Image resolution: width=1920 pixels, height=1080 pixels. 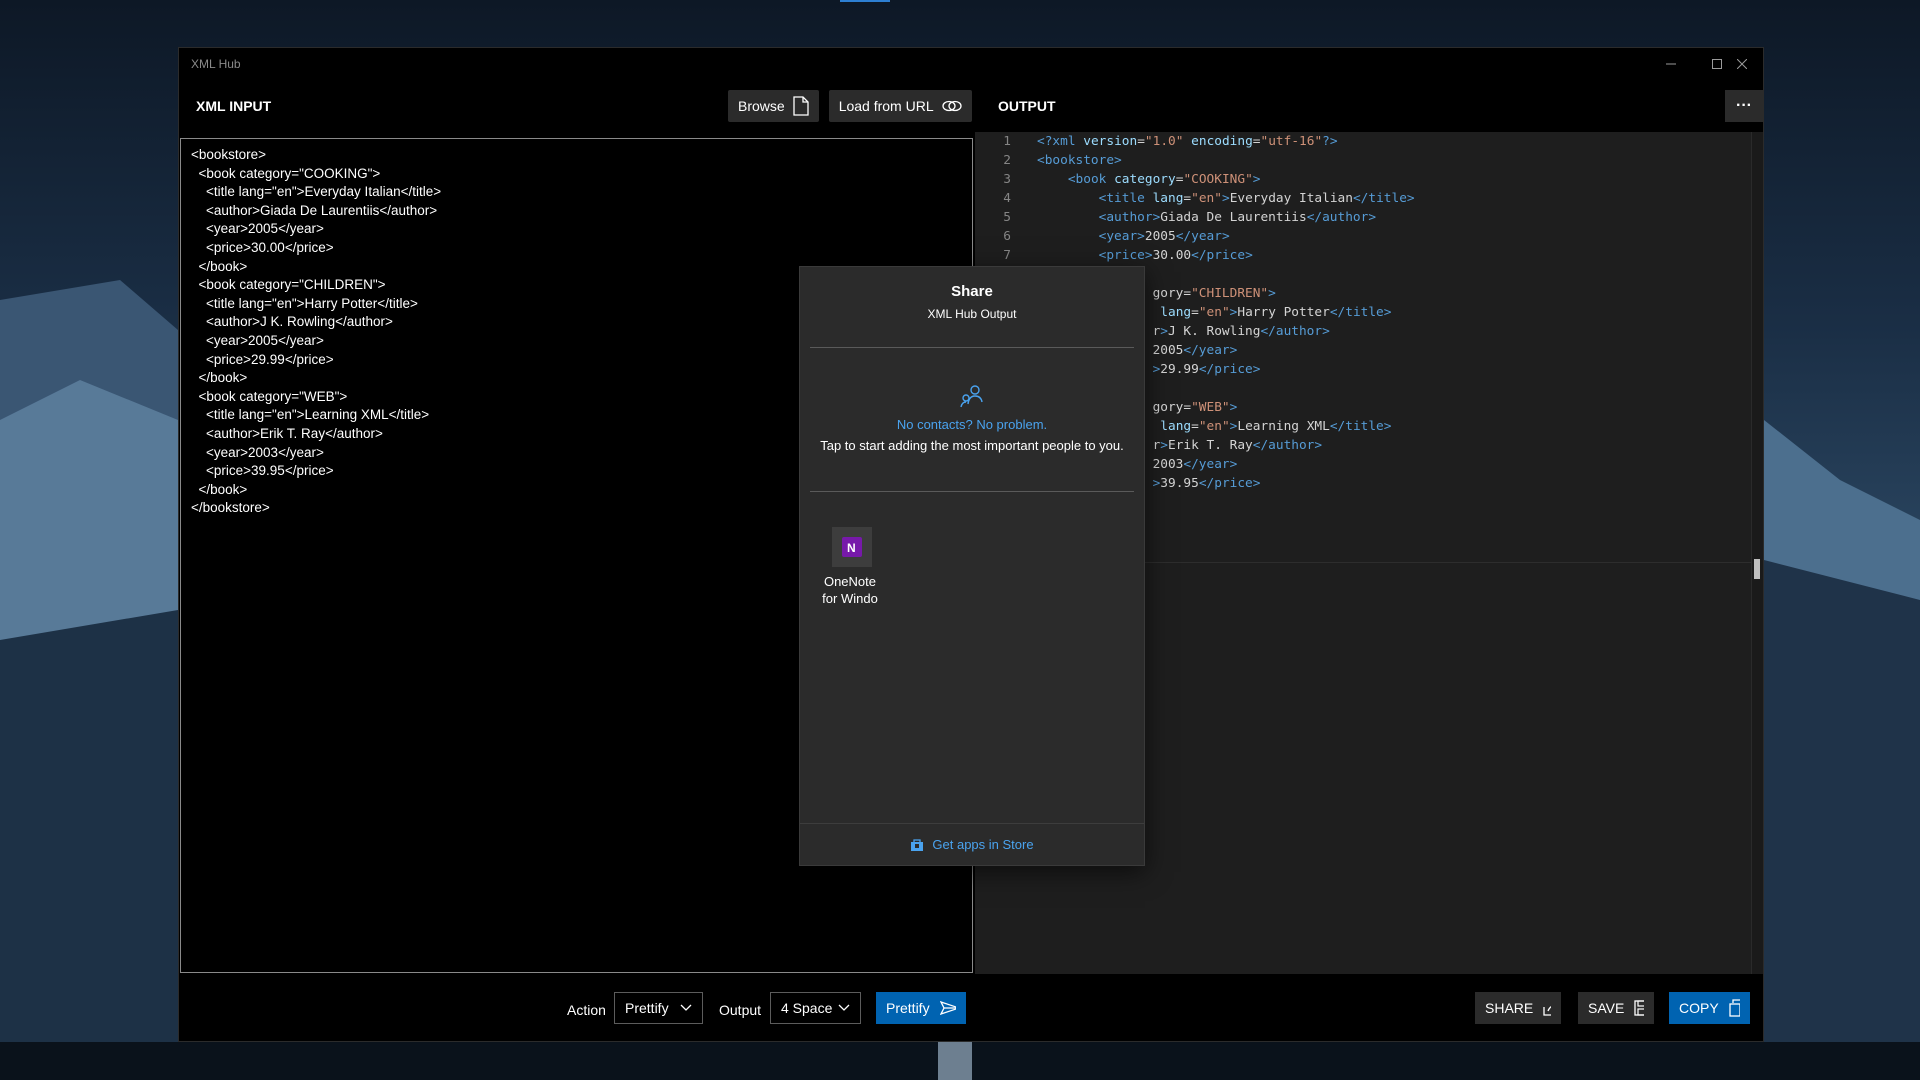 I want to click on output-panel-label: OUTPUT, so click(x=1027, y=106).